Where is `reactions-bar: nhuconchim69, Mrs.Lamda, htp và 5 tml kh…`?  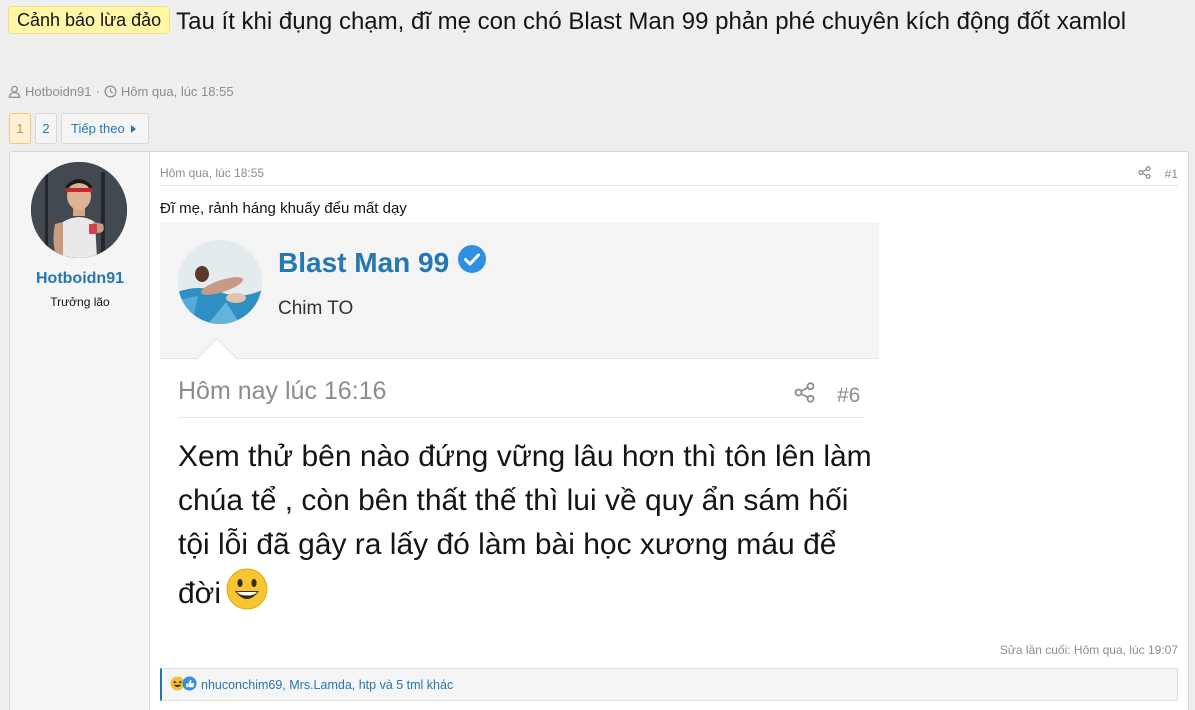 reactions-bar: nhuconchim69, Mrs.Lamda, htp và 5 tml kh… is located at coordinates (669, 684).